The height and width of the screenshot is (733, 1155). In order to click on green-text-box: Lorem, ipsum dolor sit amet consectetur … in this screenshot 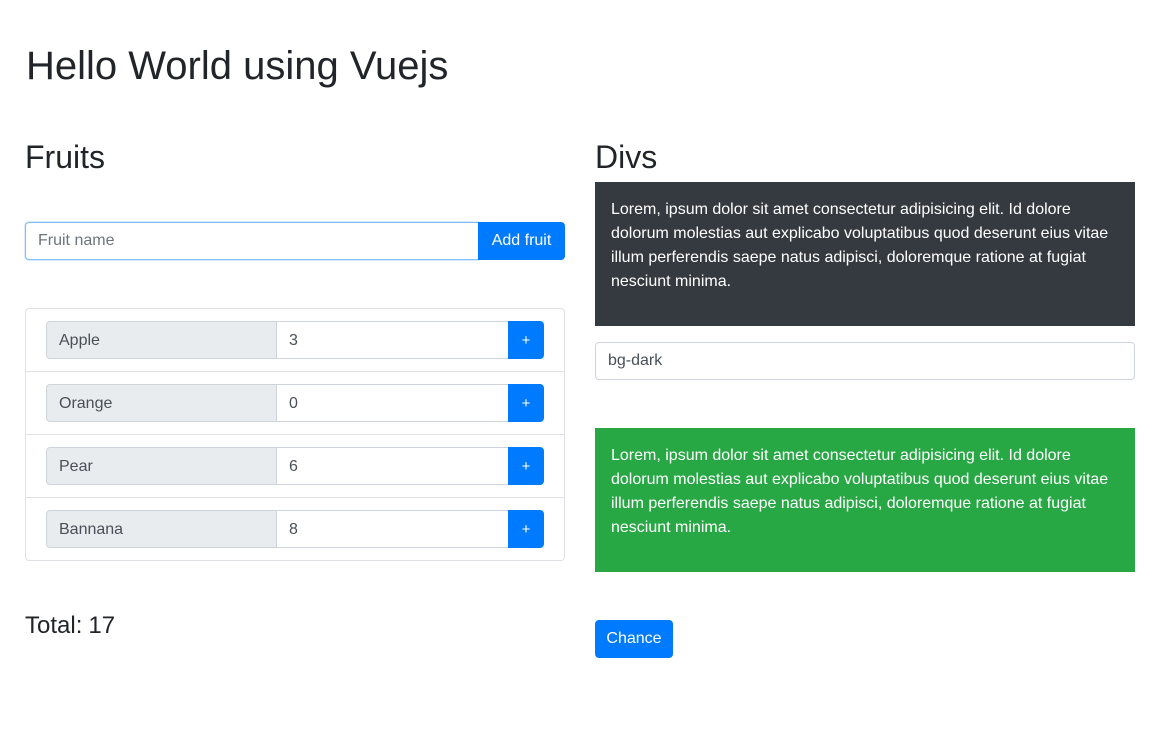, I will do `click(865, 500)`.